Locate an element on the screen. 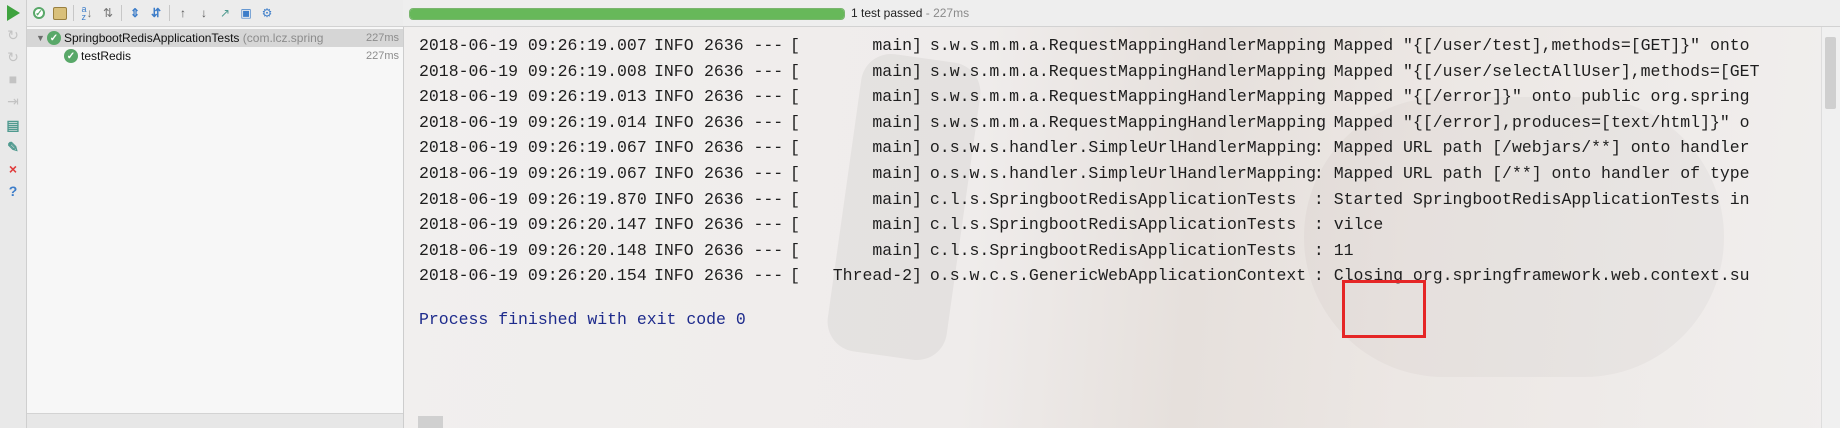  log-message: : vilce is located at coordinates (1348, 225).